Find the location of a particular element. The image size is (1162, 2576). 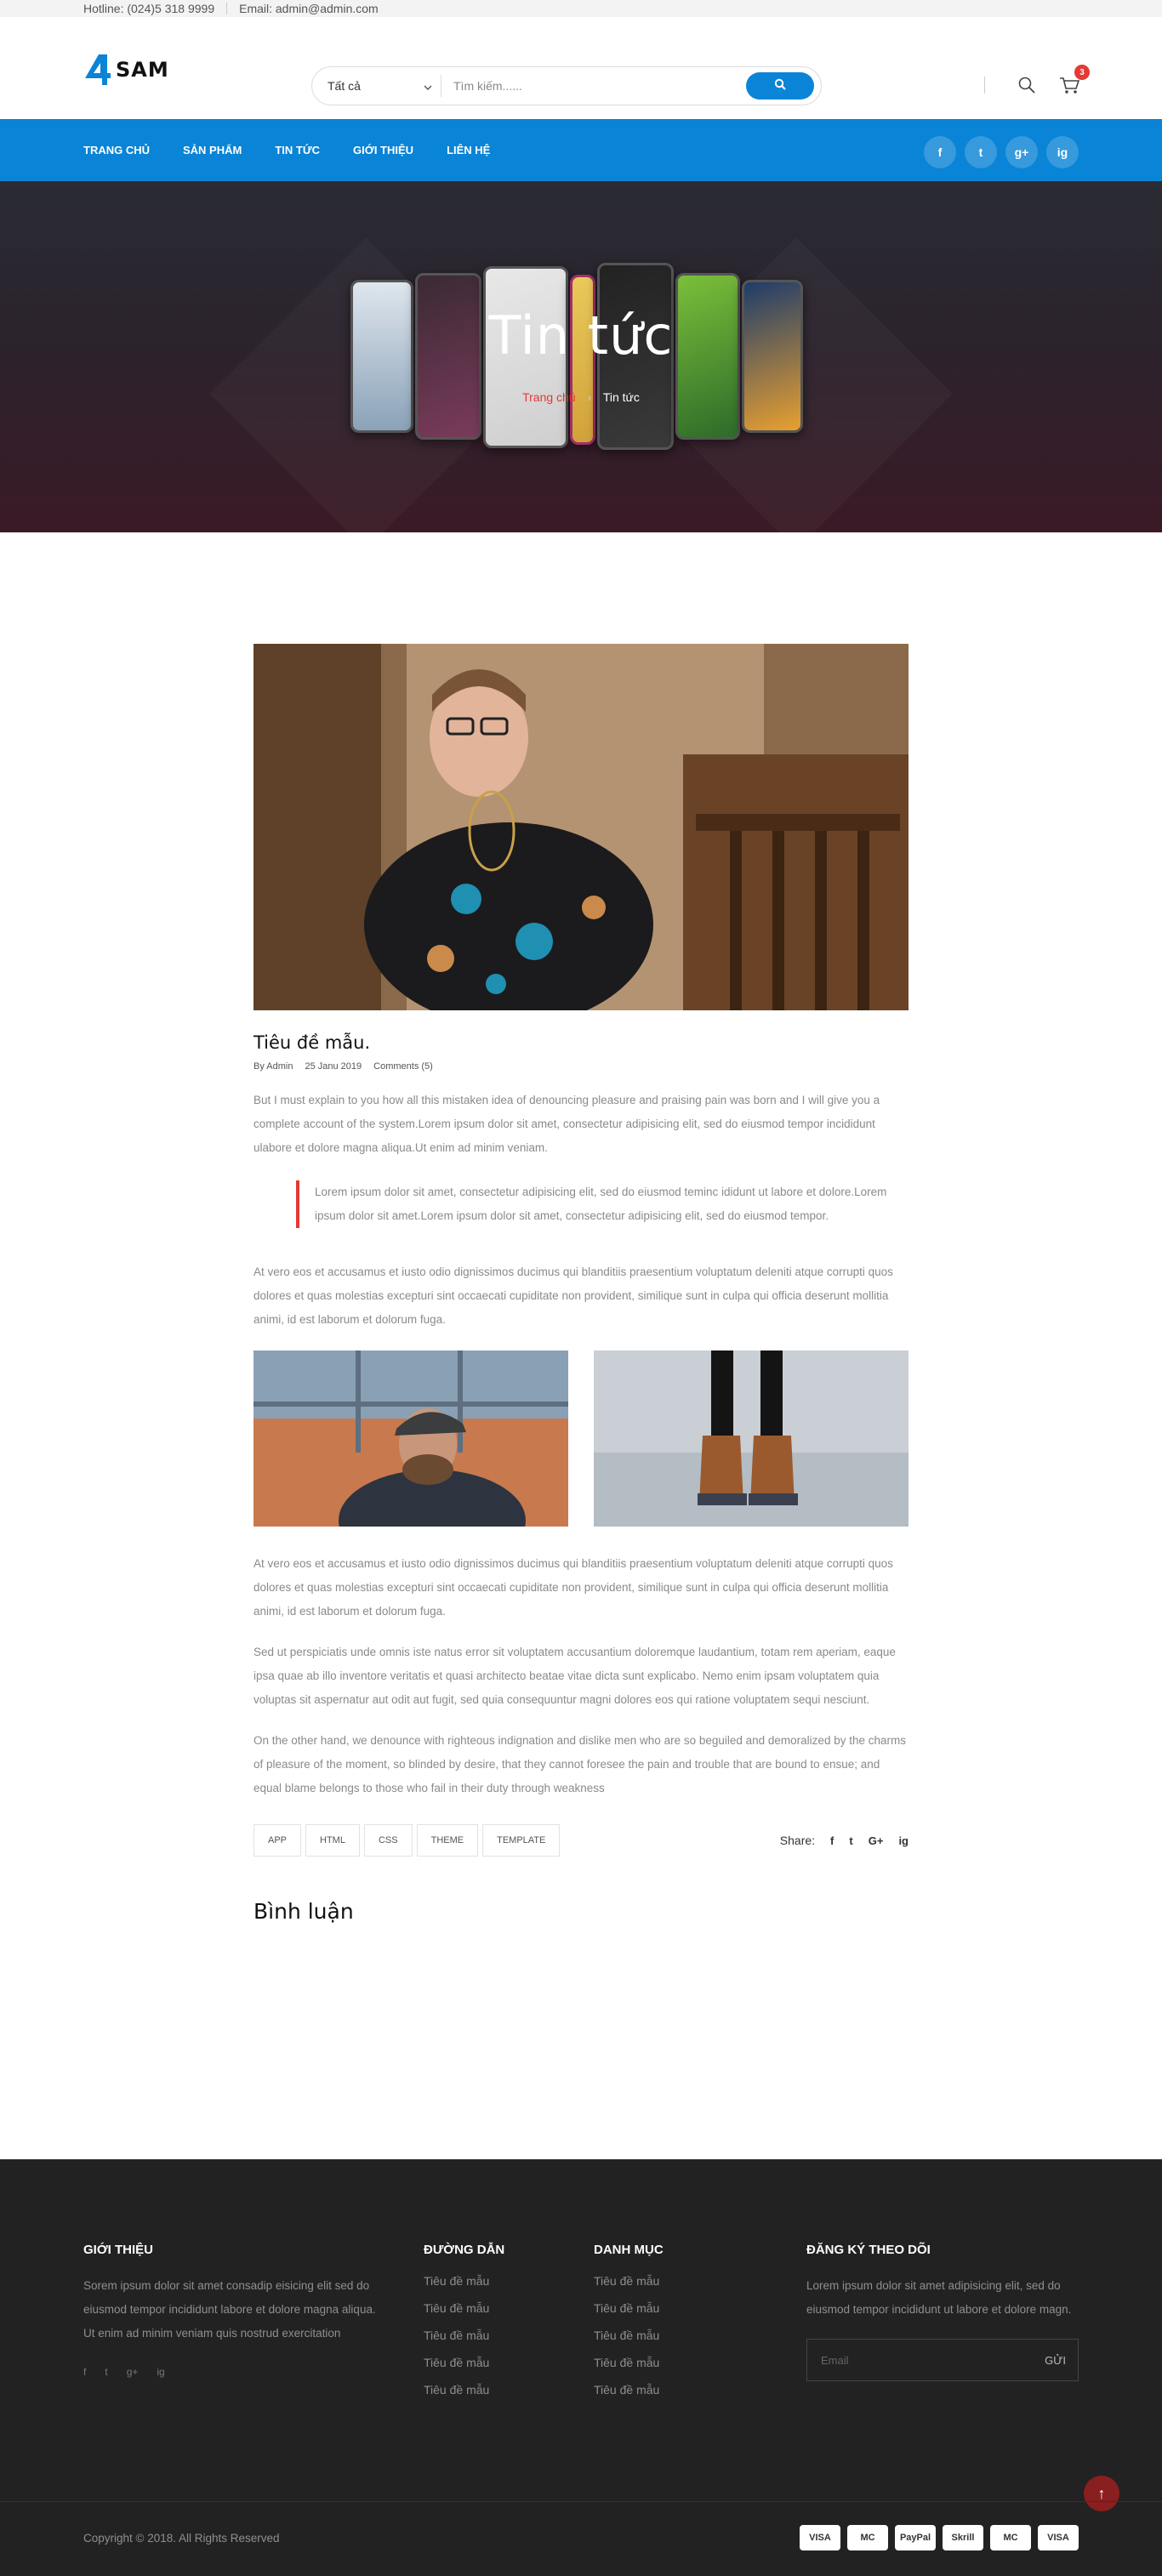

comments-heading: Bình luận is located at coordinates (304, 1911).